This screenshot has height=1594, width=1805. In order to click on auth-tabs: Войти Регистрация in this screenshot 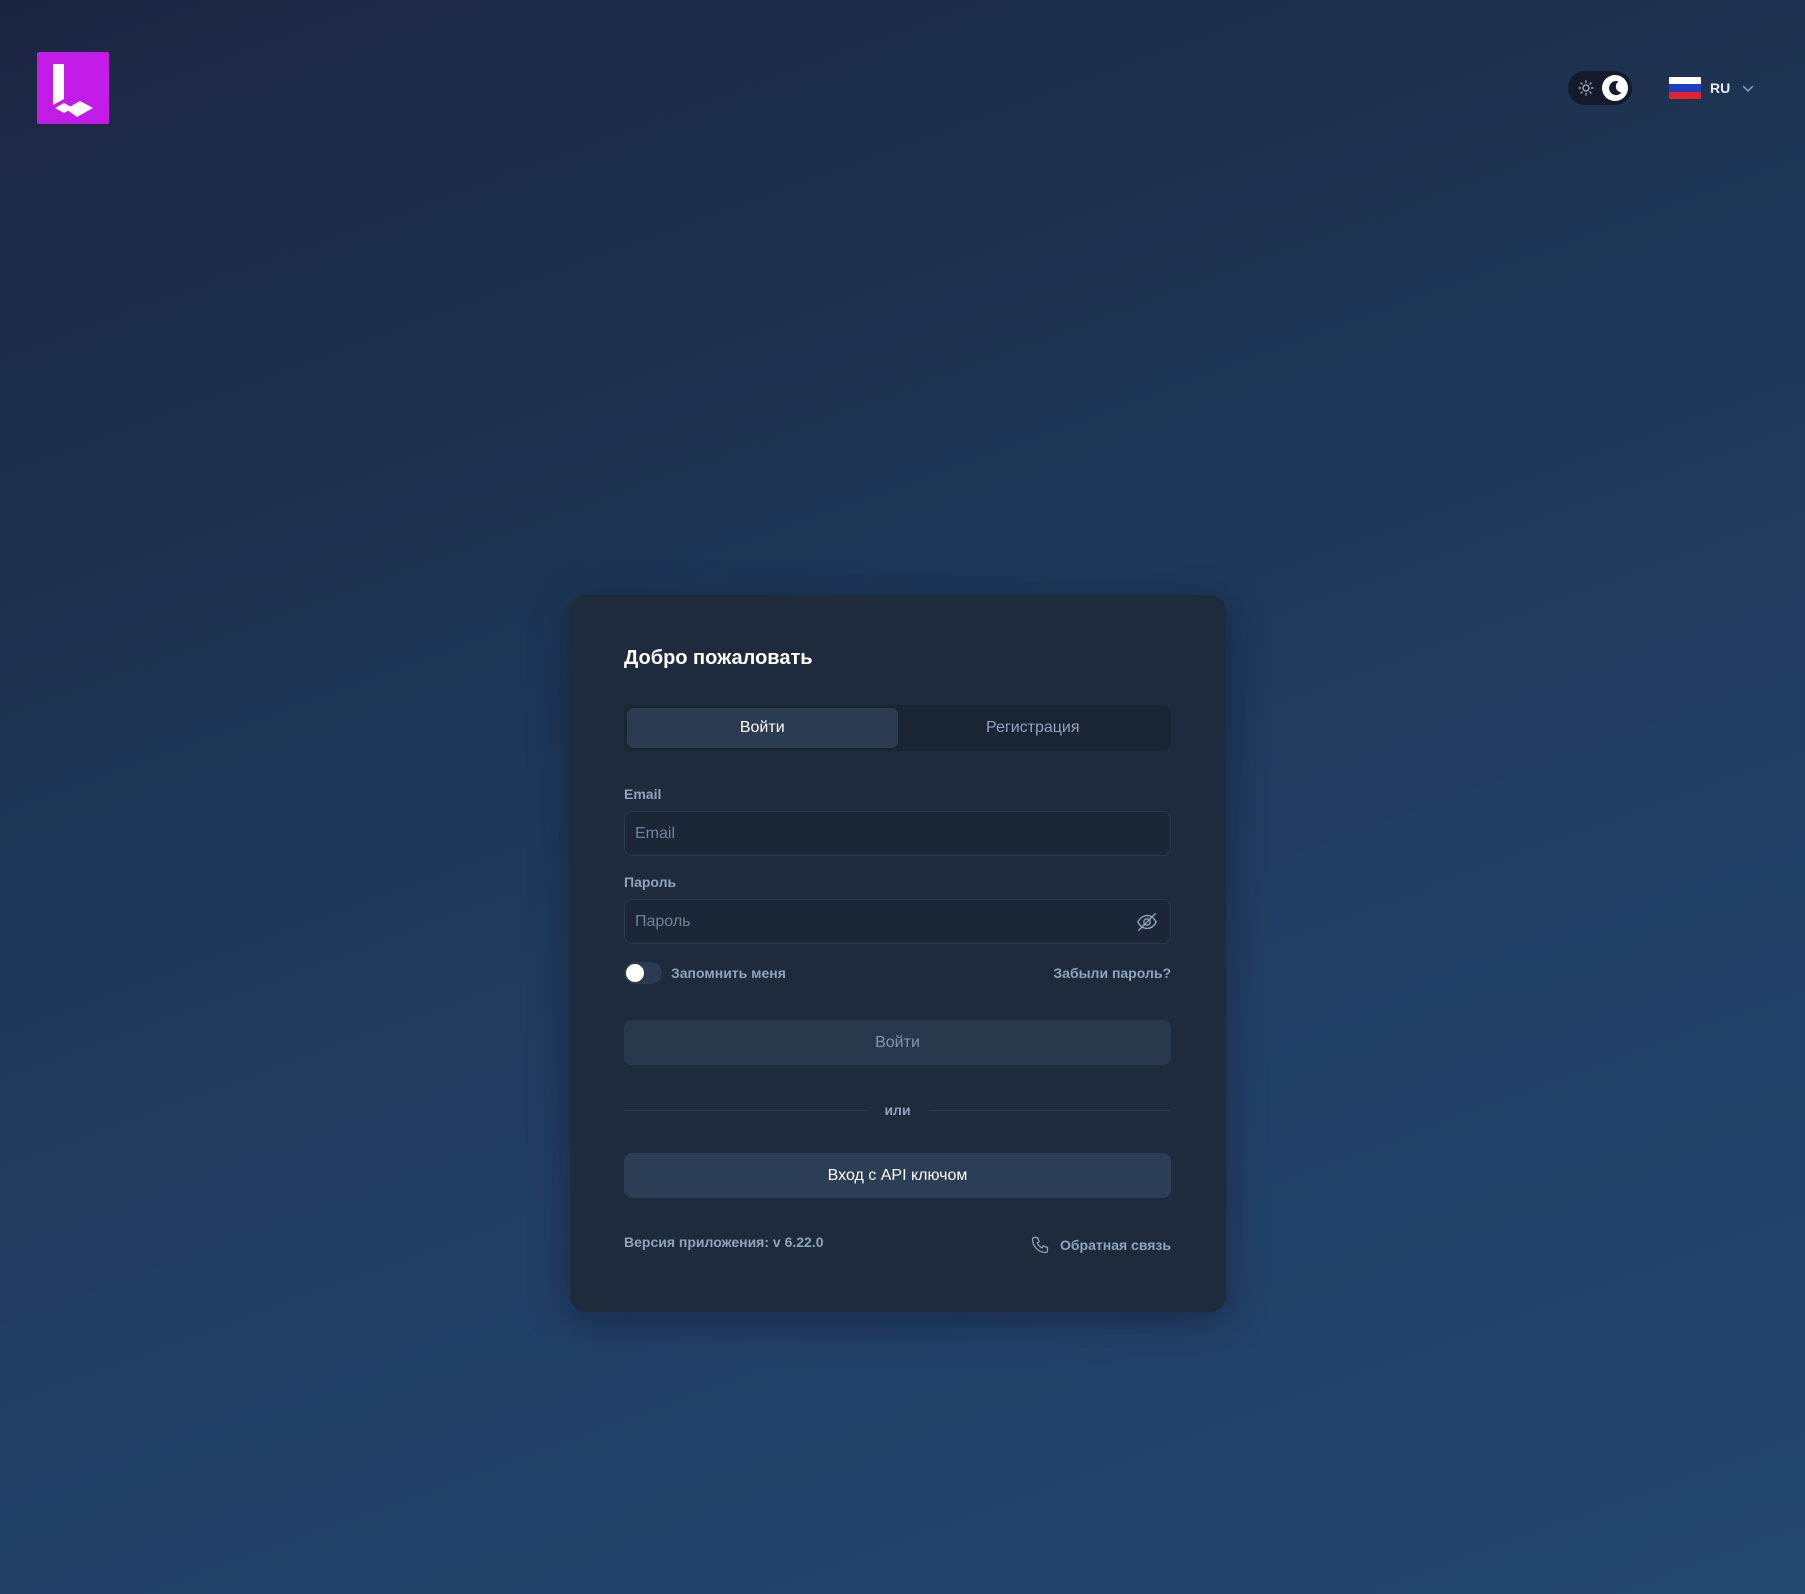, I will do `click(897, 728)`.